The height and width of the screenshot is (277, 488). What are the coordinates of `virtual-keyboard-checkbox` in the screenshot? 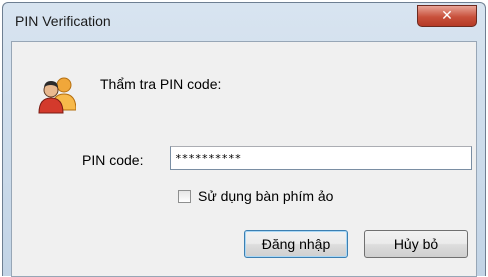 It's located at (184, 196).